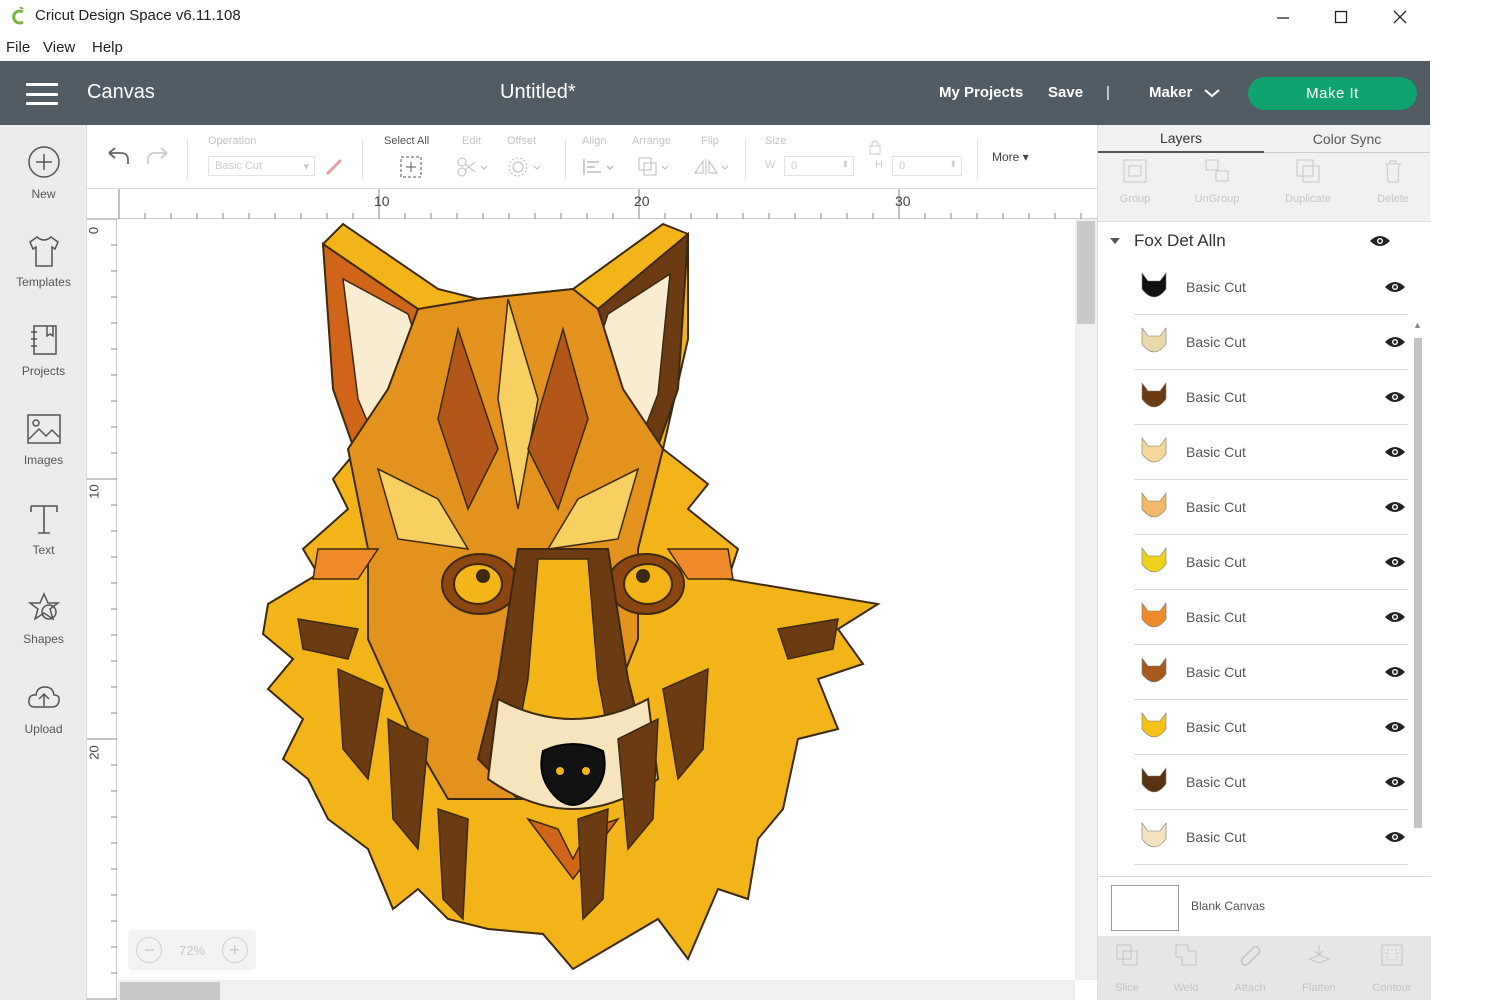 The image size is (1500, 1000). Describe the element at coordinates (902, 166) in the screenshot. I see `height-value: 0` at that location.